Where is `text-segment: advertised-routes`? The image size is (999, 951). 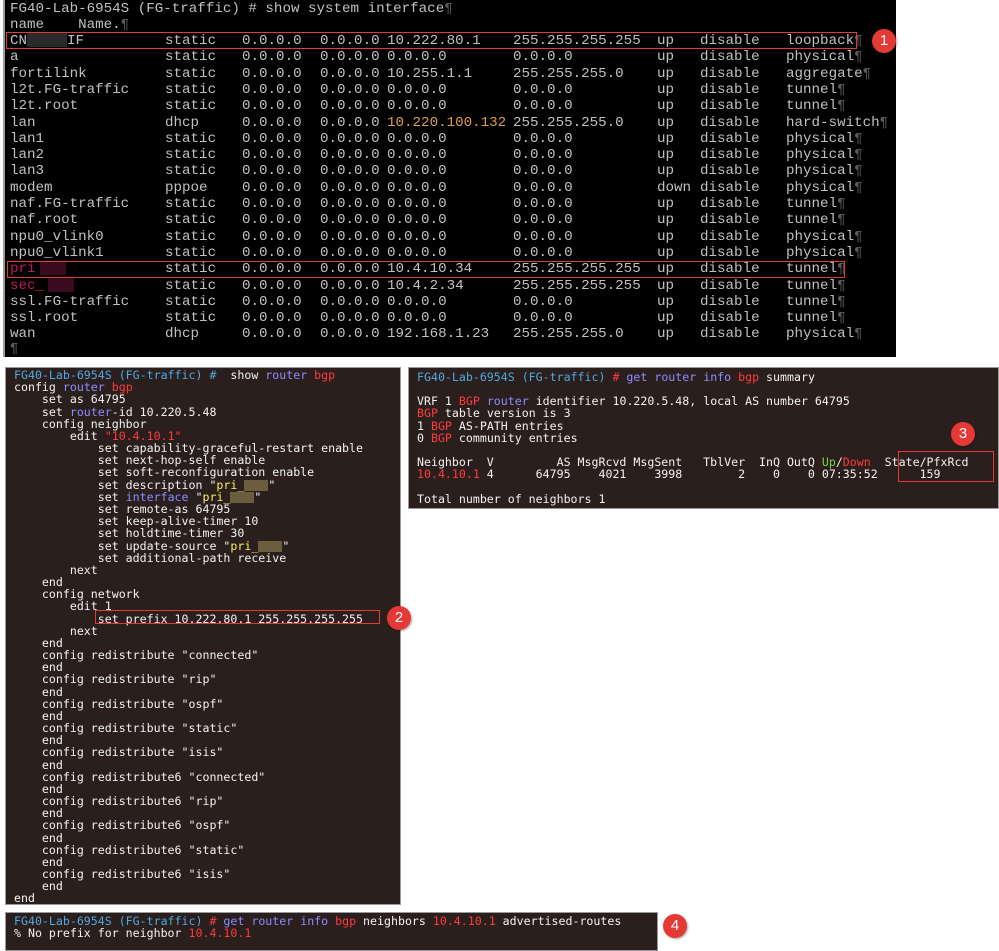 text-segment: advertised-routes is located at coordinates (558, 921).